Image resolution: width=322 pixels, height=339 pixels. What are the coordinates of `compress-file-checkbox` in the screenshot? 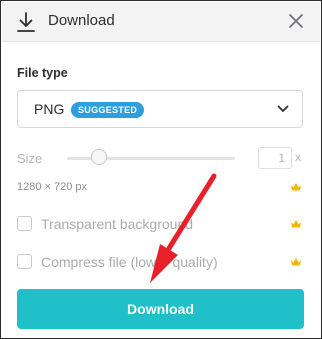 It's located at (24, 261).